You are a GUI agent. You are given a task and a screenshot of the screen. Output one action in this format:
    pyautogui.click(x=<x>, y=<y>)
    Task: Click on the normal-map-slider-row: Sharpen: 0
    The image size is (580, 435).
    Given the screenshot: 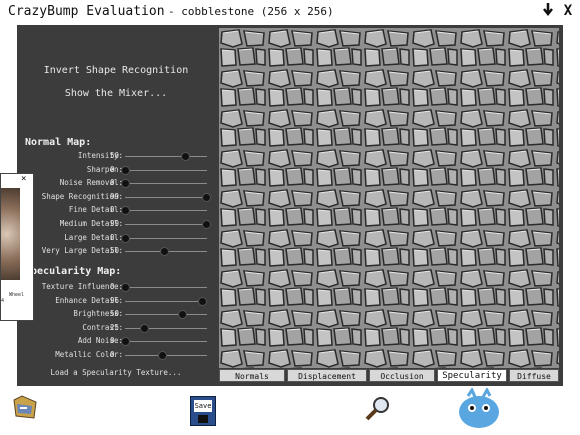 What is the action you would take?
    pyautogui.click(x=116, y=170)
    